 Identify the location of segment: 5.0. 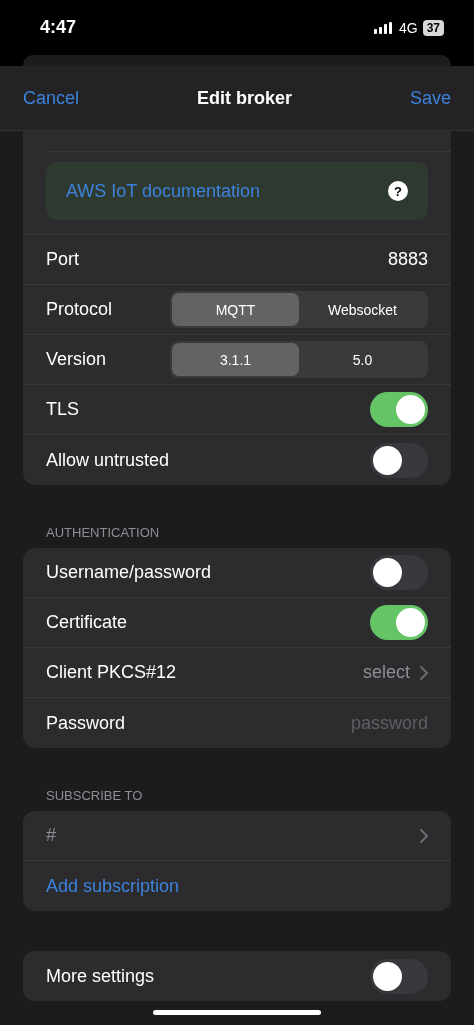
(362, 359).